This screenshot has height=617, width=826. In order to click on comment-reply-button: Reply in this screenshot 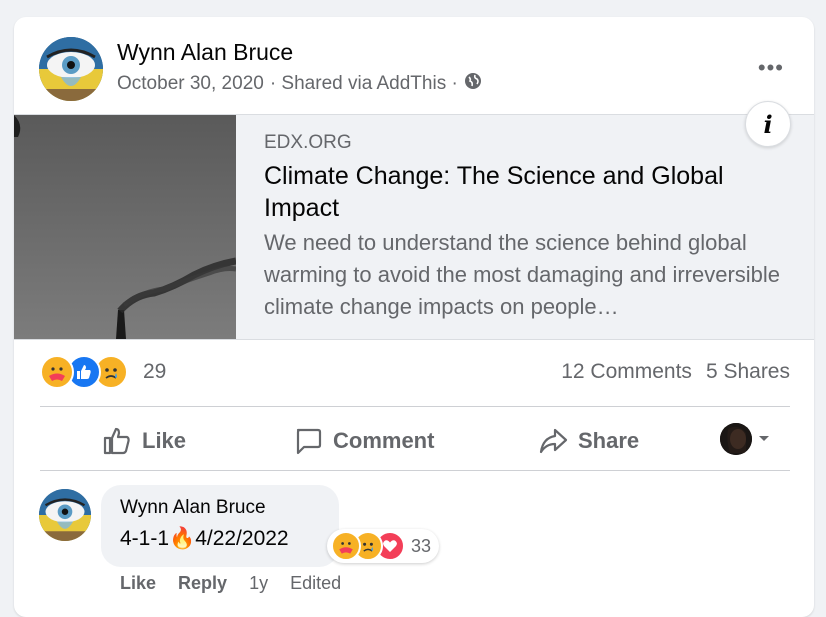, I will do `click(202, 583)`.